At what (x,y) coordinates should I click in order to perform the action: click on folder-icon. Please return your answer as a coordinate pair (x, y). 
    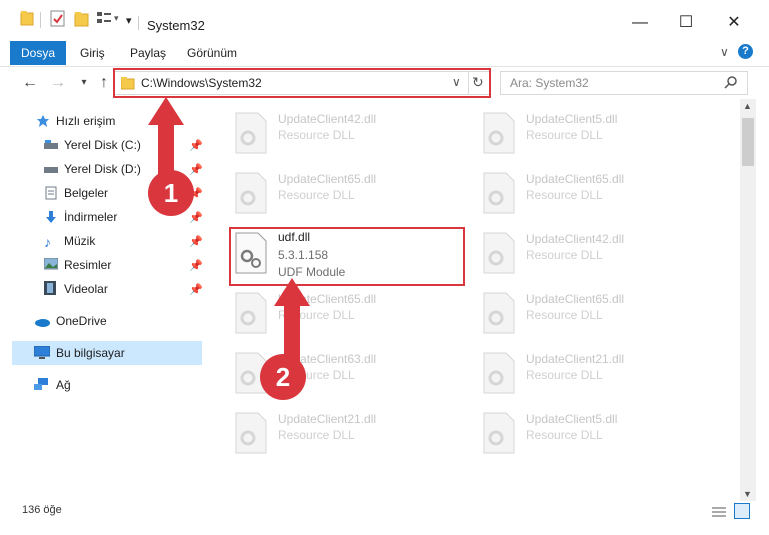
    Looking at the image, I should click on (27, 19).